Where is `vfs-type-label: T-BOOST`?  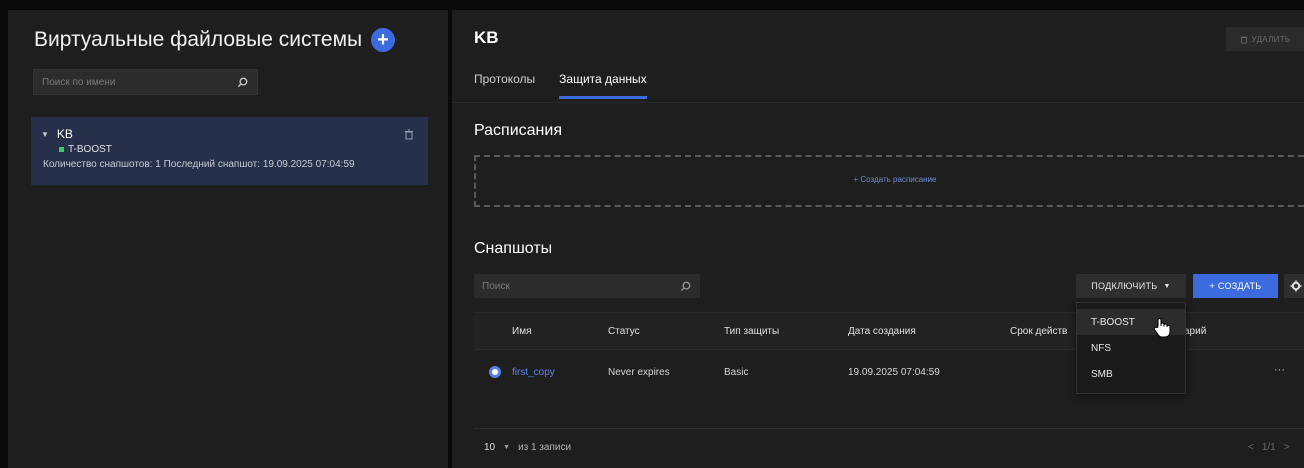 vfs-type-label: T-BOOST is located at coordinates (90, 149).